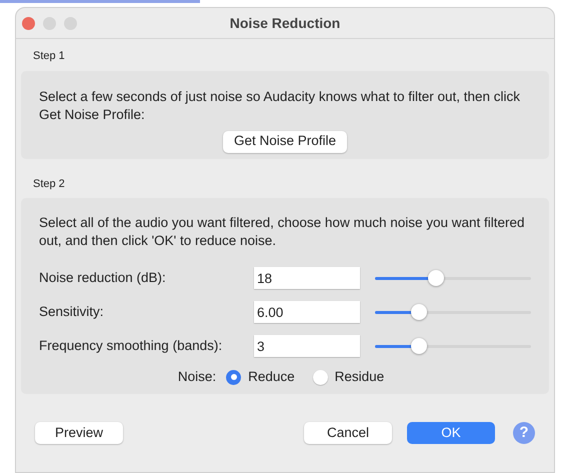 This screenshot has height=473, width=563. I want to click on instruction-text: Select all of the audio you want filtered, choose how much noise you want filtered out, and then click 'OK' to reduce noise., so click(282, 232).